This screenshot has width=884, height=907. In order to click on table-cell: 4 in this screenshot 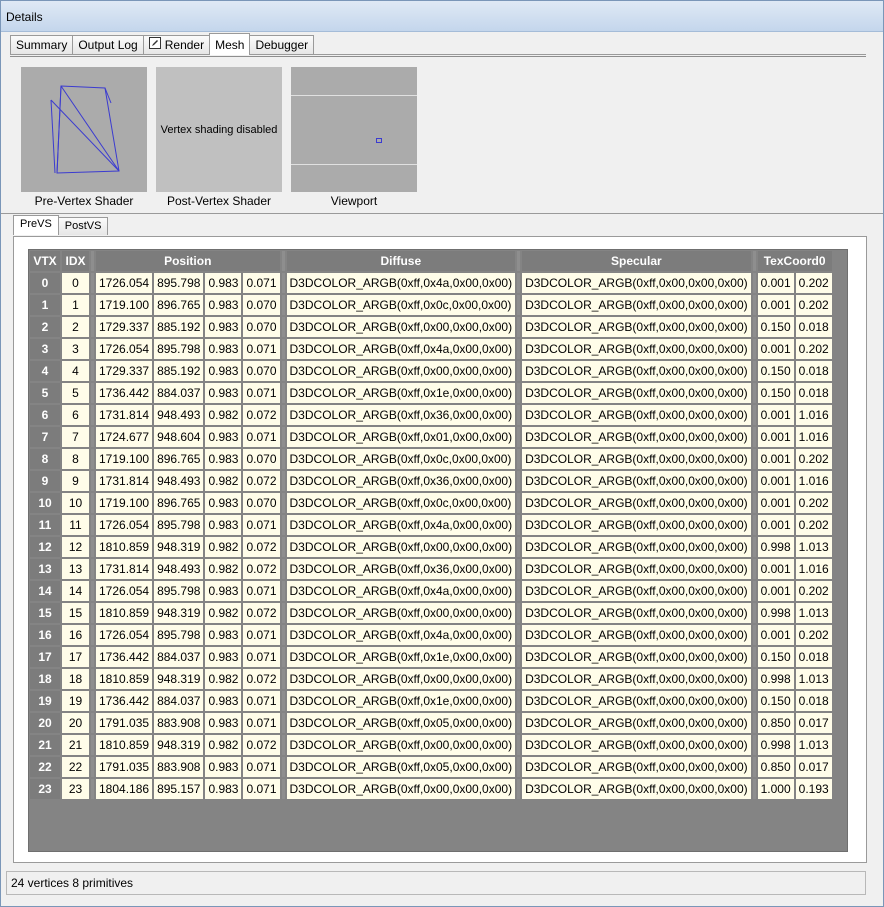, I will do `click(75, 371)`.